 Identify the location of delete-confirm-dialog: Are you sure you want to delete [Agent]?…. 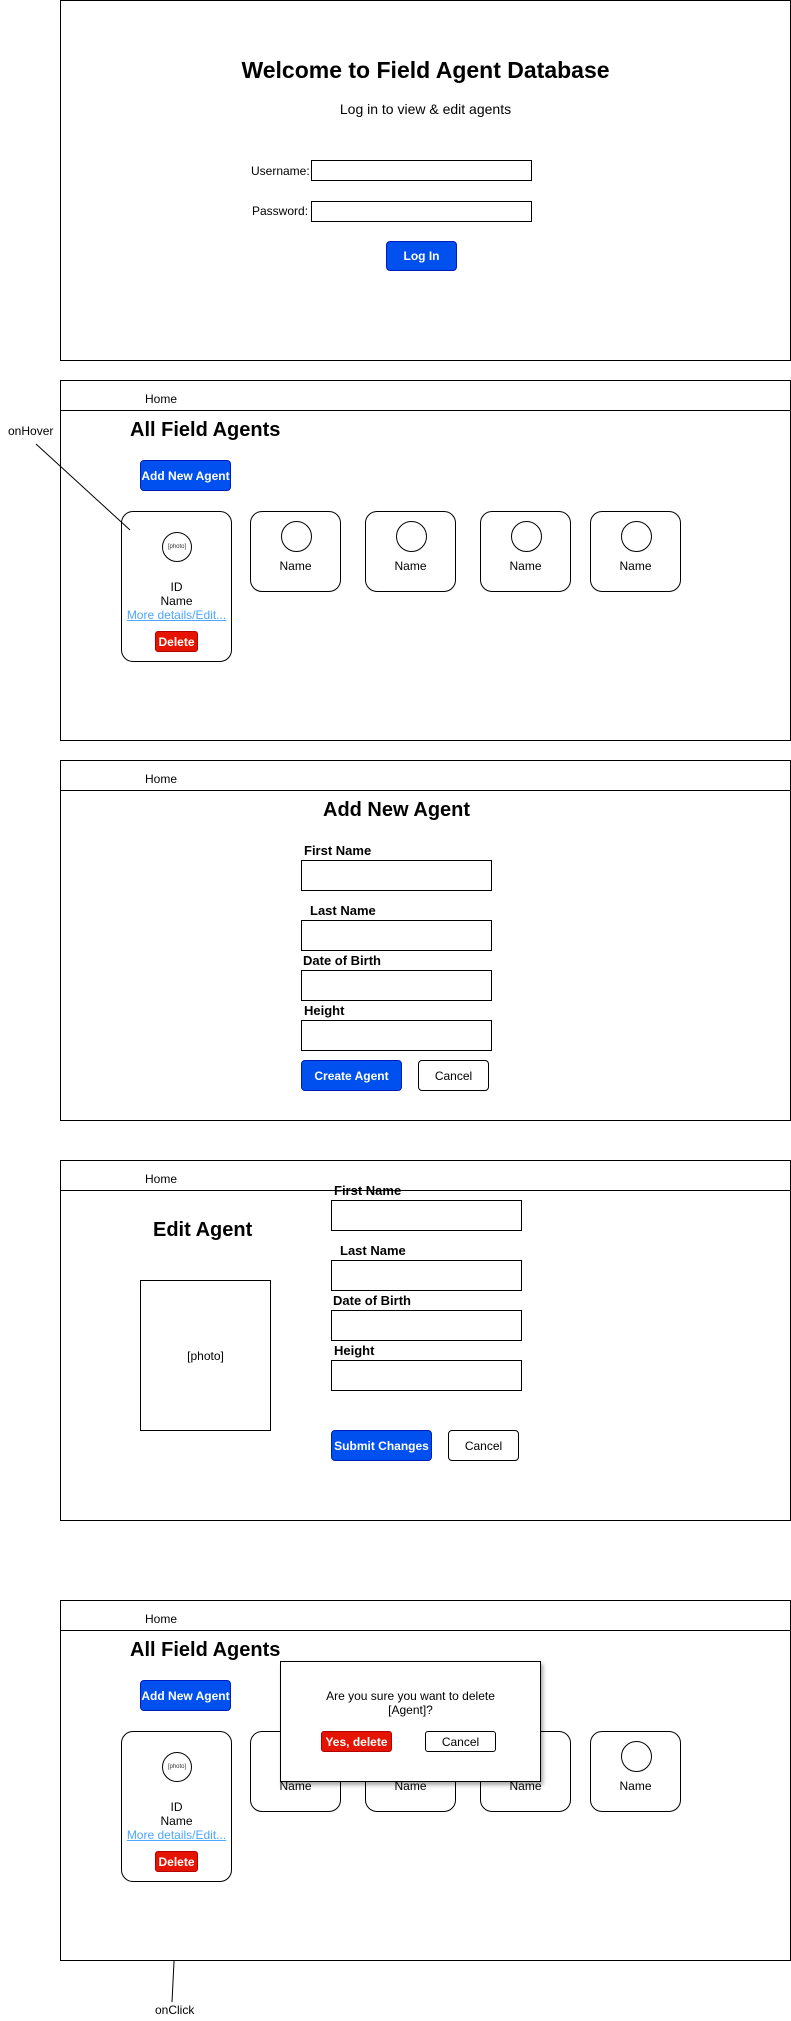
(410, 1721).